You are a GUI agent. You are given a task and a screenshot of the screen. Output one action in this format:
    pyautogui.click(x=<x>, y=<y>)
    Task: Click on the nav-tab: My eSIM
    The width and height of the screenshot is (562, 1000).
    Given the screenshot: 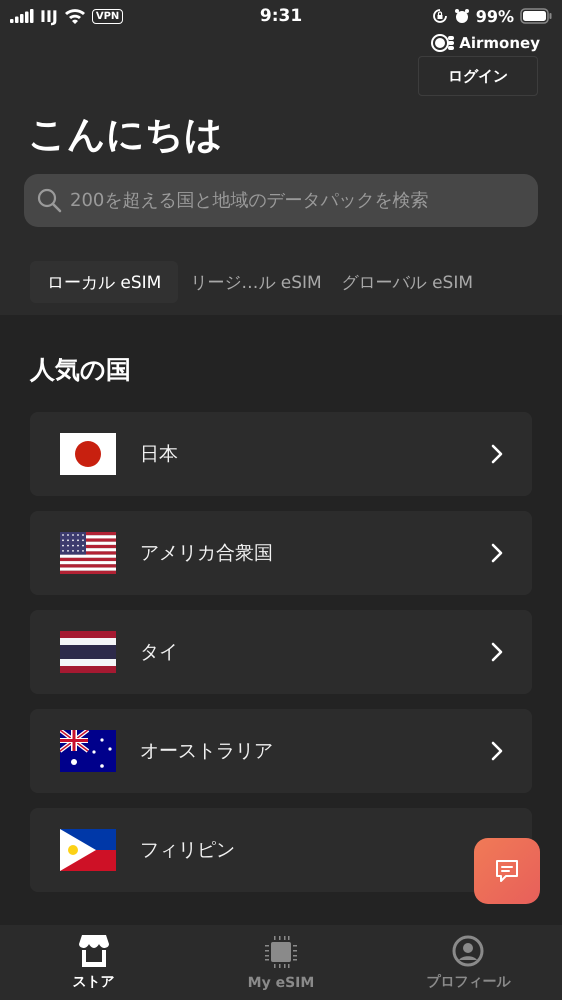 What is the action you would take?
    pyautogui.click(x=281, y=962)
    